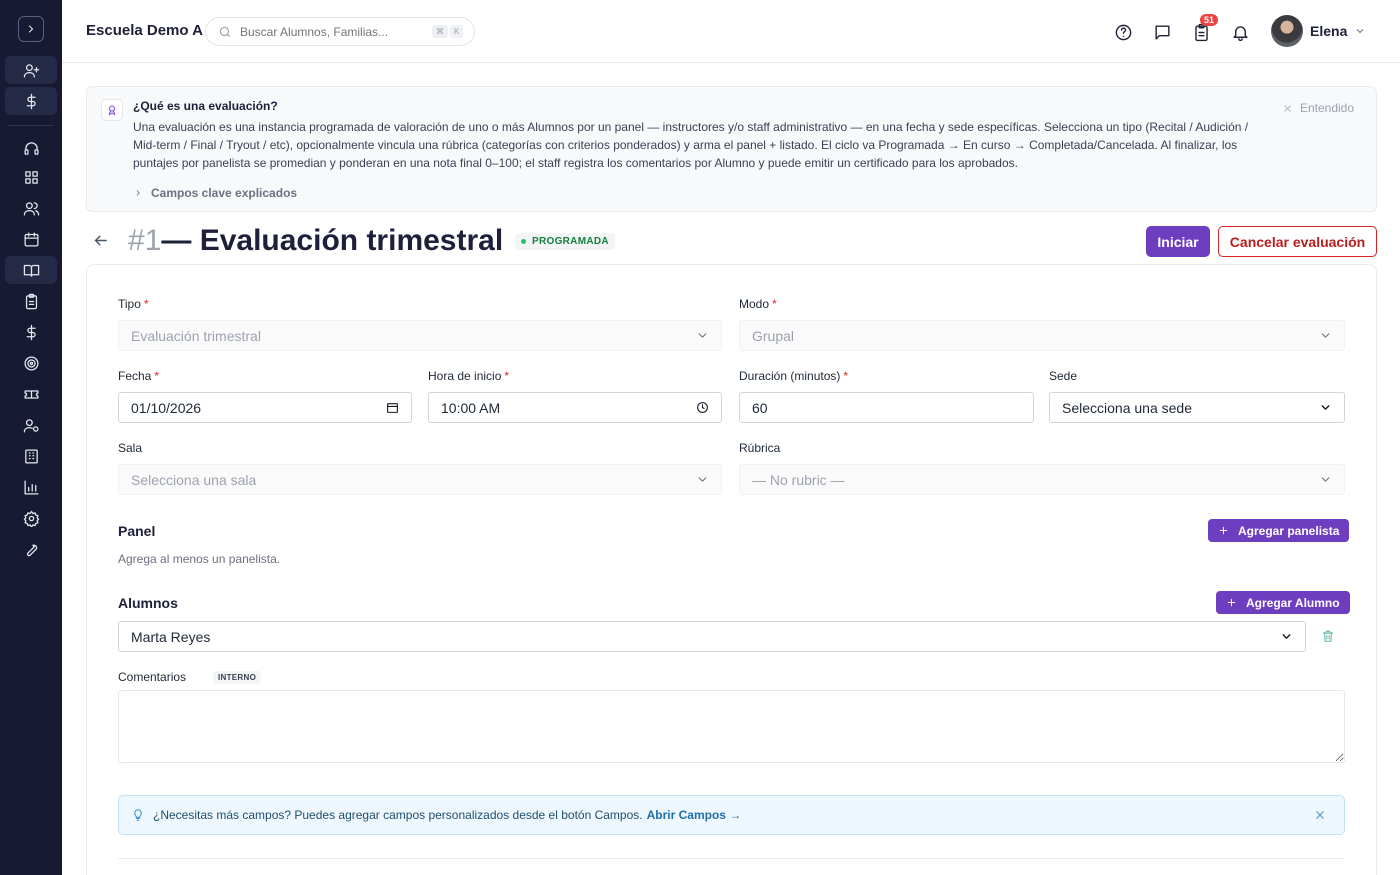  I want to click on hora-input: 10:00 AM, so click(575, 407).